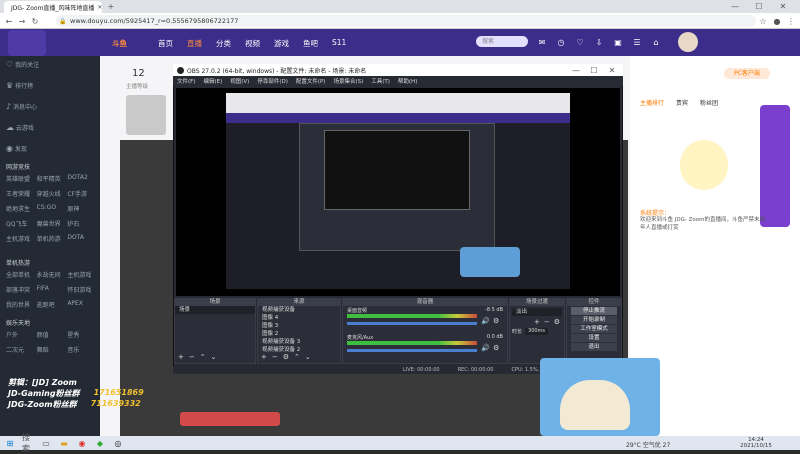 This screenshot has width=800, height=454. What do you see at coordinates (52, 274) in the screenshot?
I see `sidebar-grid-item: 永劫无间` at bounding box center [52, 274].